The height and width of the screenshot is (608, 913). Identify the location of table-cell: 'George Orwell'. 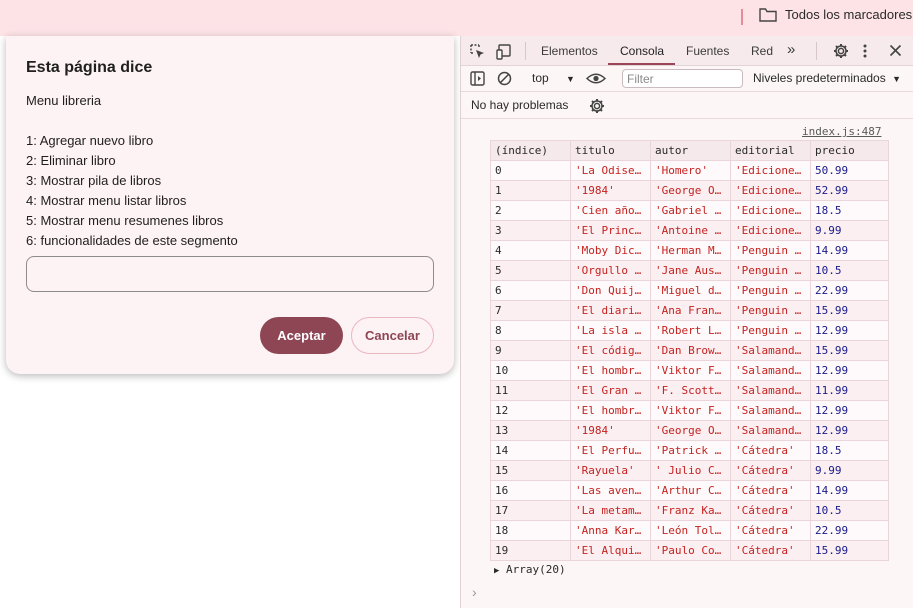
(690, 430).